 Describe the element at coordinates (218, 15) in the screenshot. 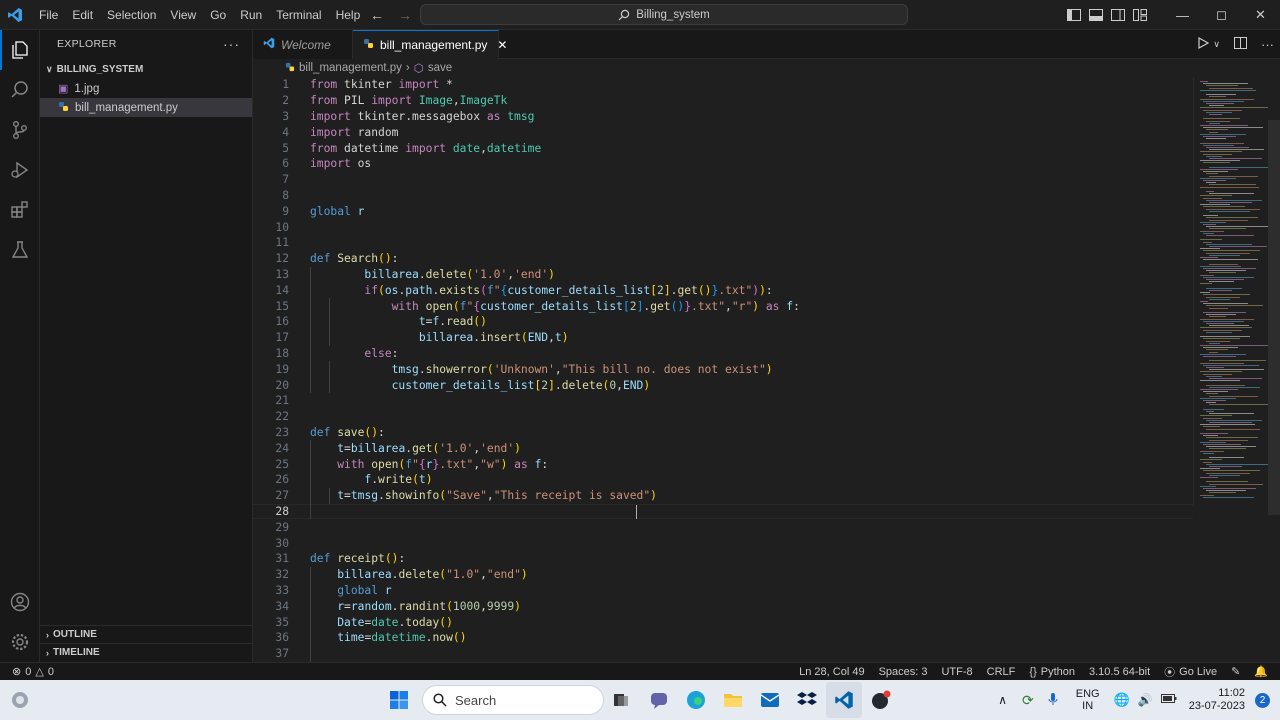

I see `menu-go: Go` at that location.